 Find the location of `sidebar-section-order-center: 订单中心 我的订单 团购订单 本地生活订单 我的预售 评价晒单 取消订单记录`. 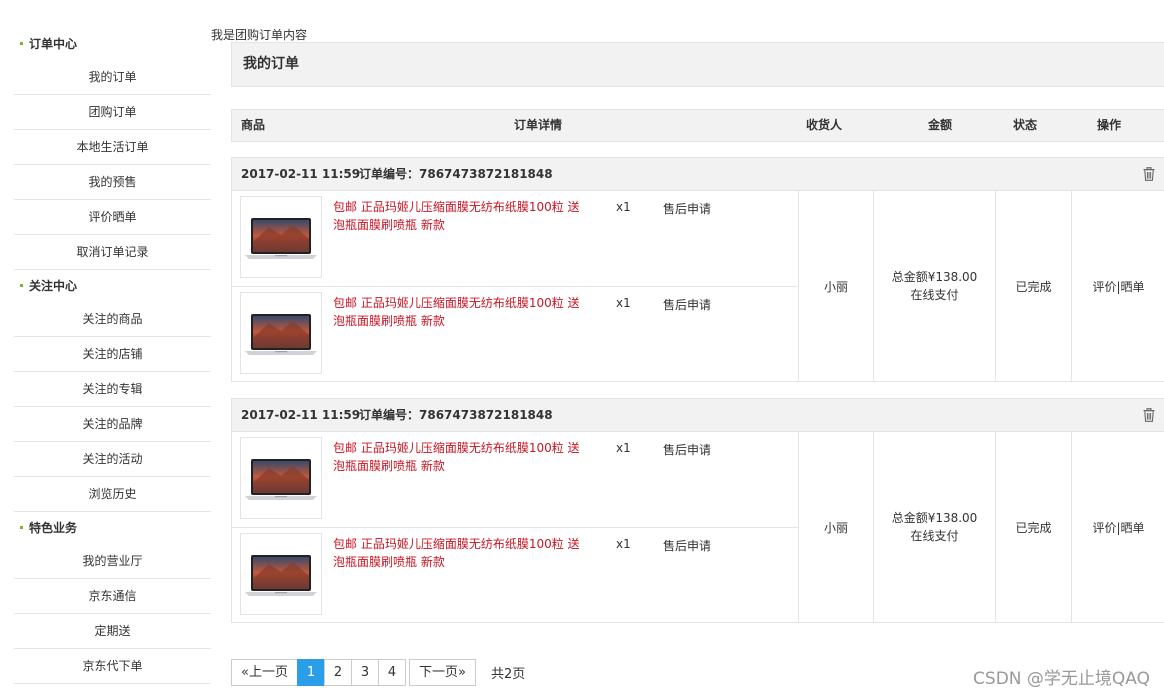

sidebar-section-order-center: 订单中心 我的订单 团购订单 本地生活订单 我的预售 评价晒单 取消订单记录 is located at coordinates (112, 149).